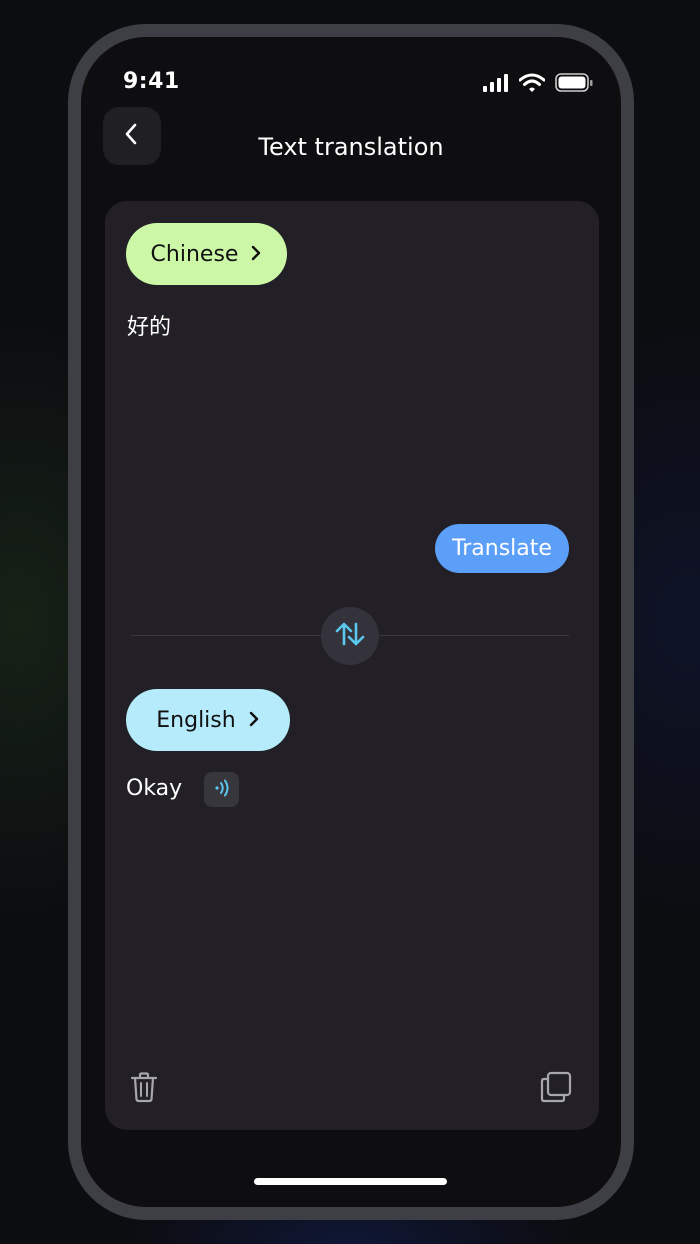 The image size is (700, 1244). I want to click on signal-icon, so click(496, 85).